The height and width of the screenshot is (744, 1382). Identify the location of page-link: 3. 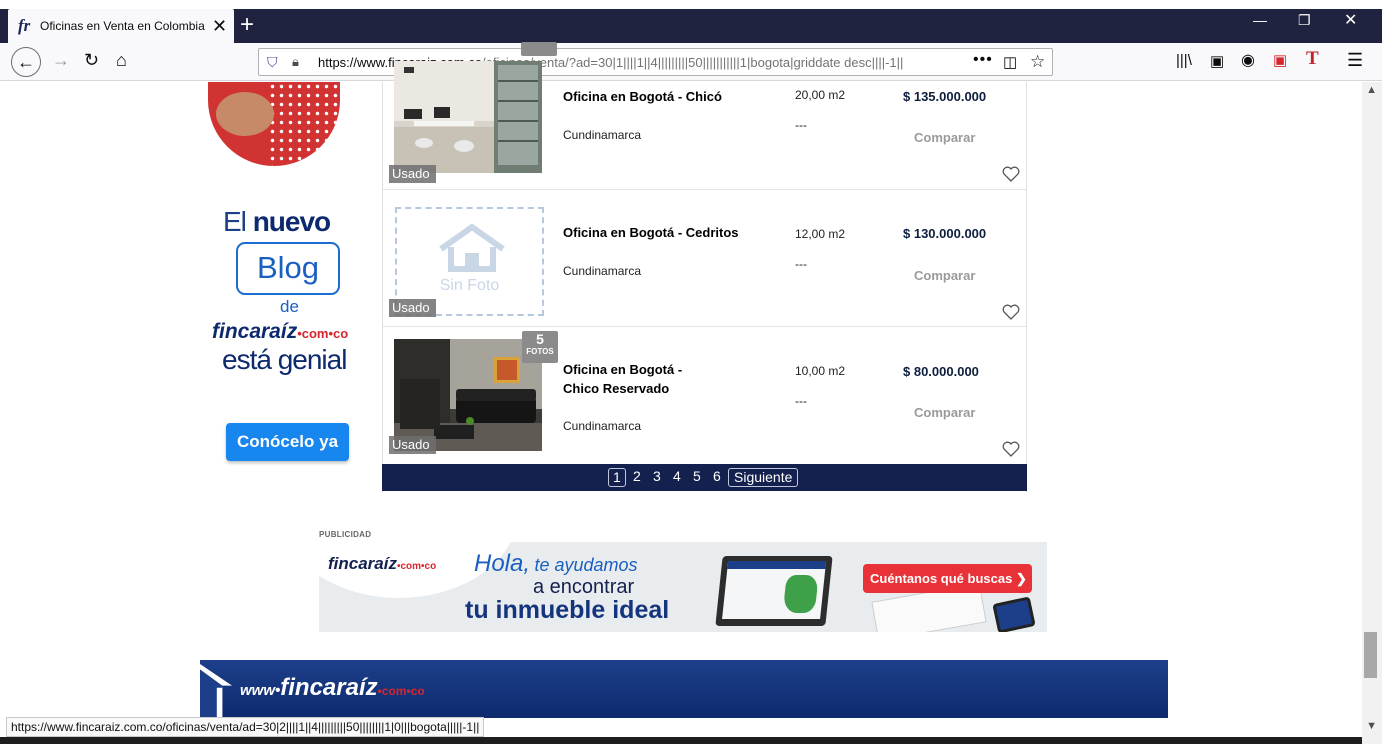
(657, 477).